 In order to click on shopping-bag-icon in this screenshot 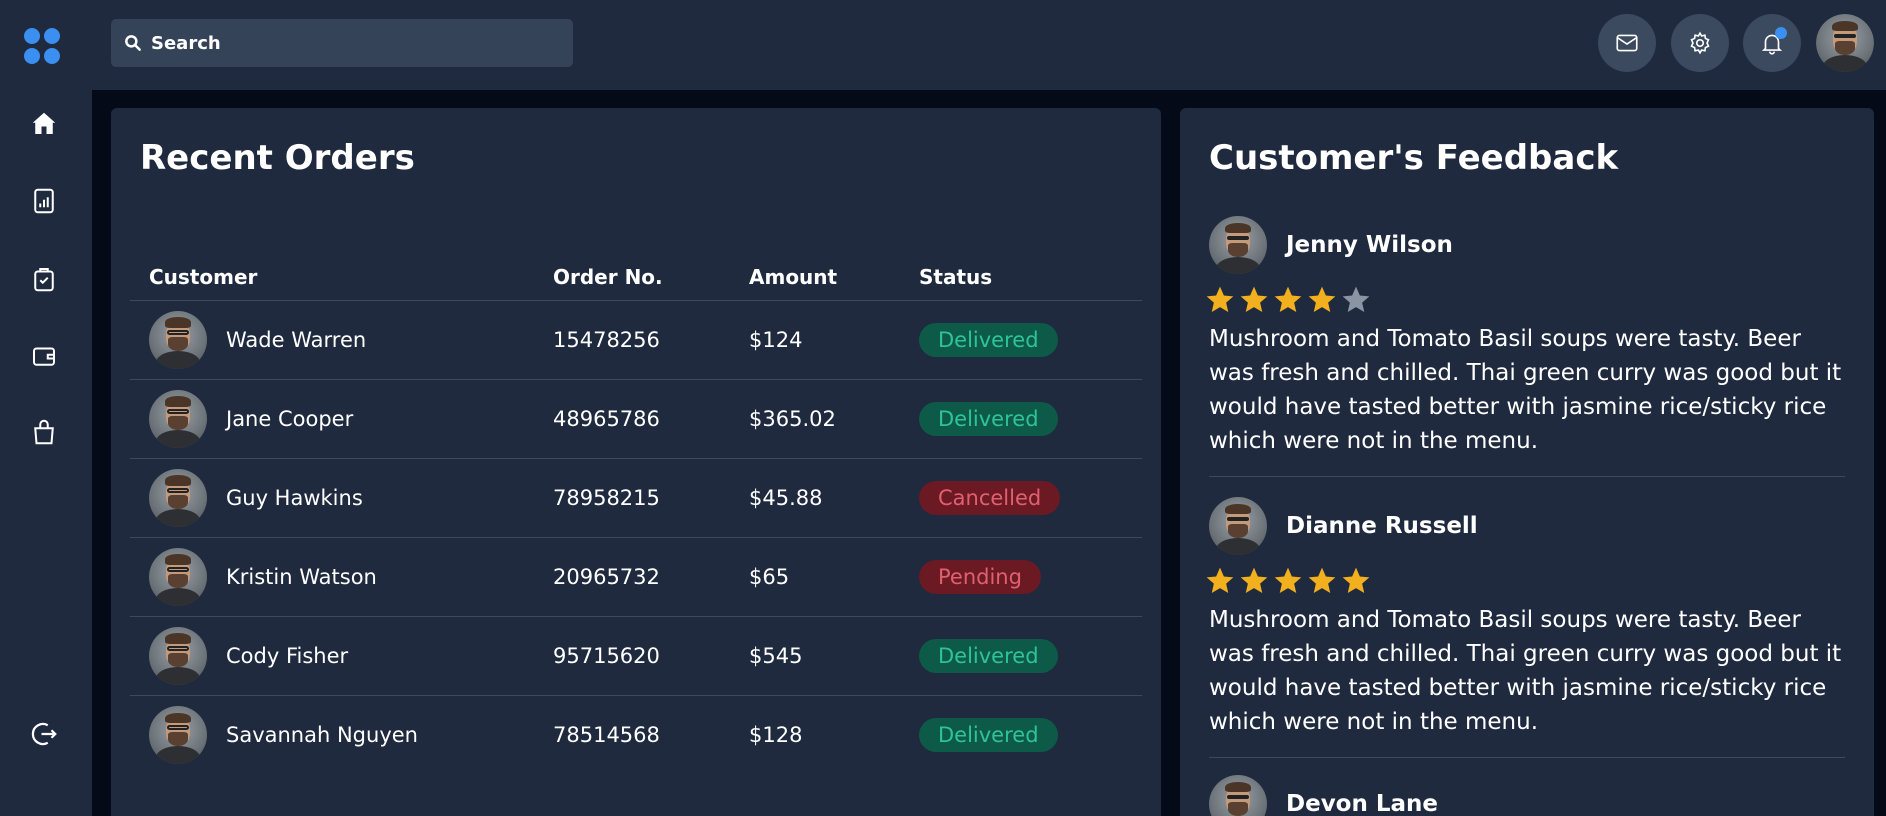, I will do `click(44, 432)`.